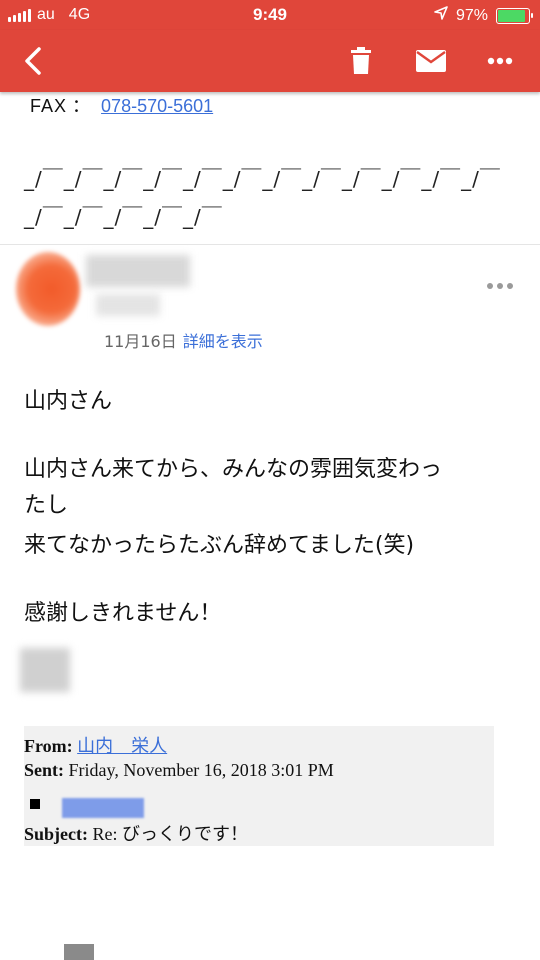 This screenshot has height=960, width=540. What do you see at coordinates (219, 545) in the screenshot?
I see `body-line-3: 来てなかったらたぶん辞めてました(笑)` at bounding box center [219, 545].